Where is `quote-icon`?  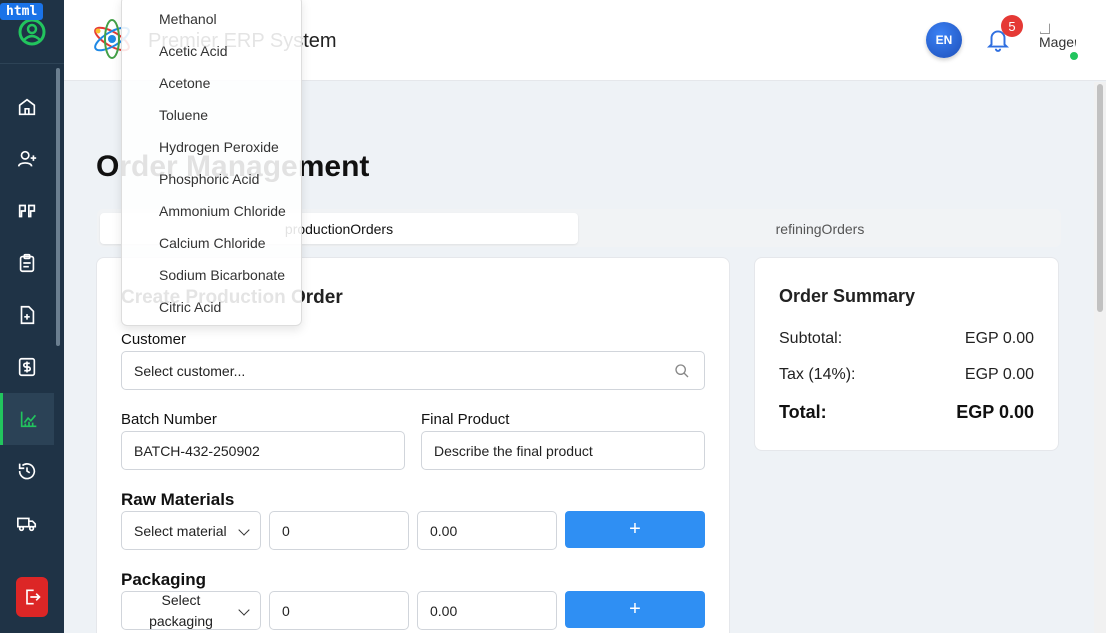 quote-icon is located at coordinates (27, 211).